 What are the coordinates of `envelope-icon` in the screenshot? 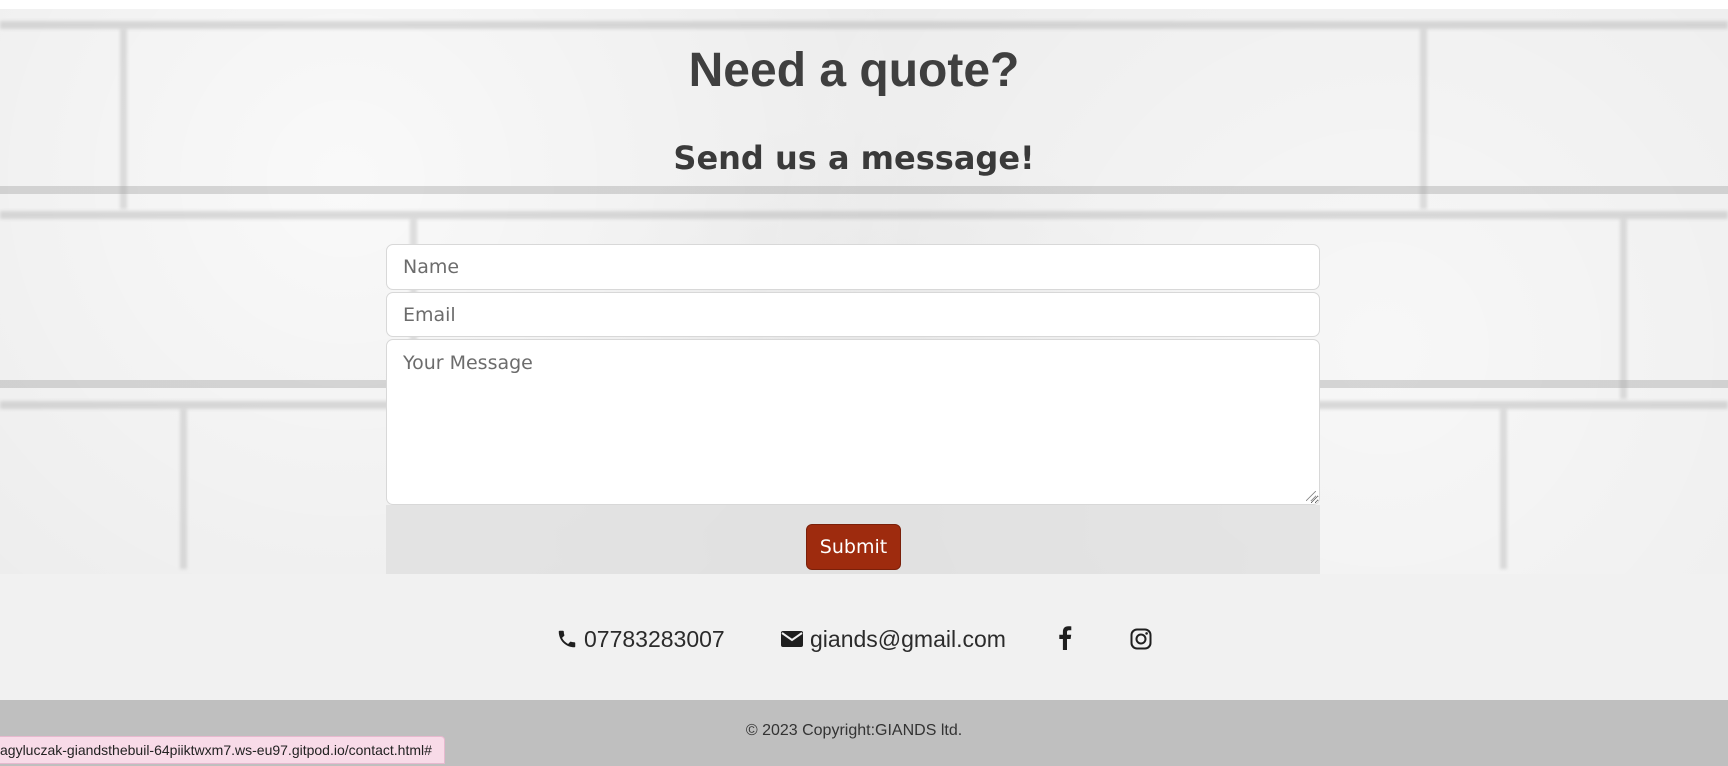 It's located at (792, 639).